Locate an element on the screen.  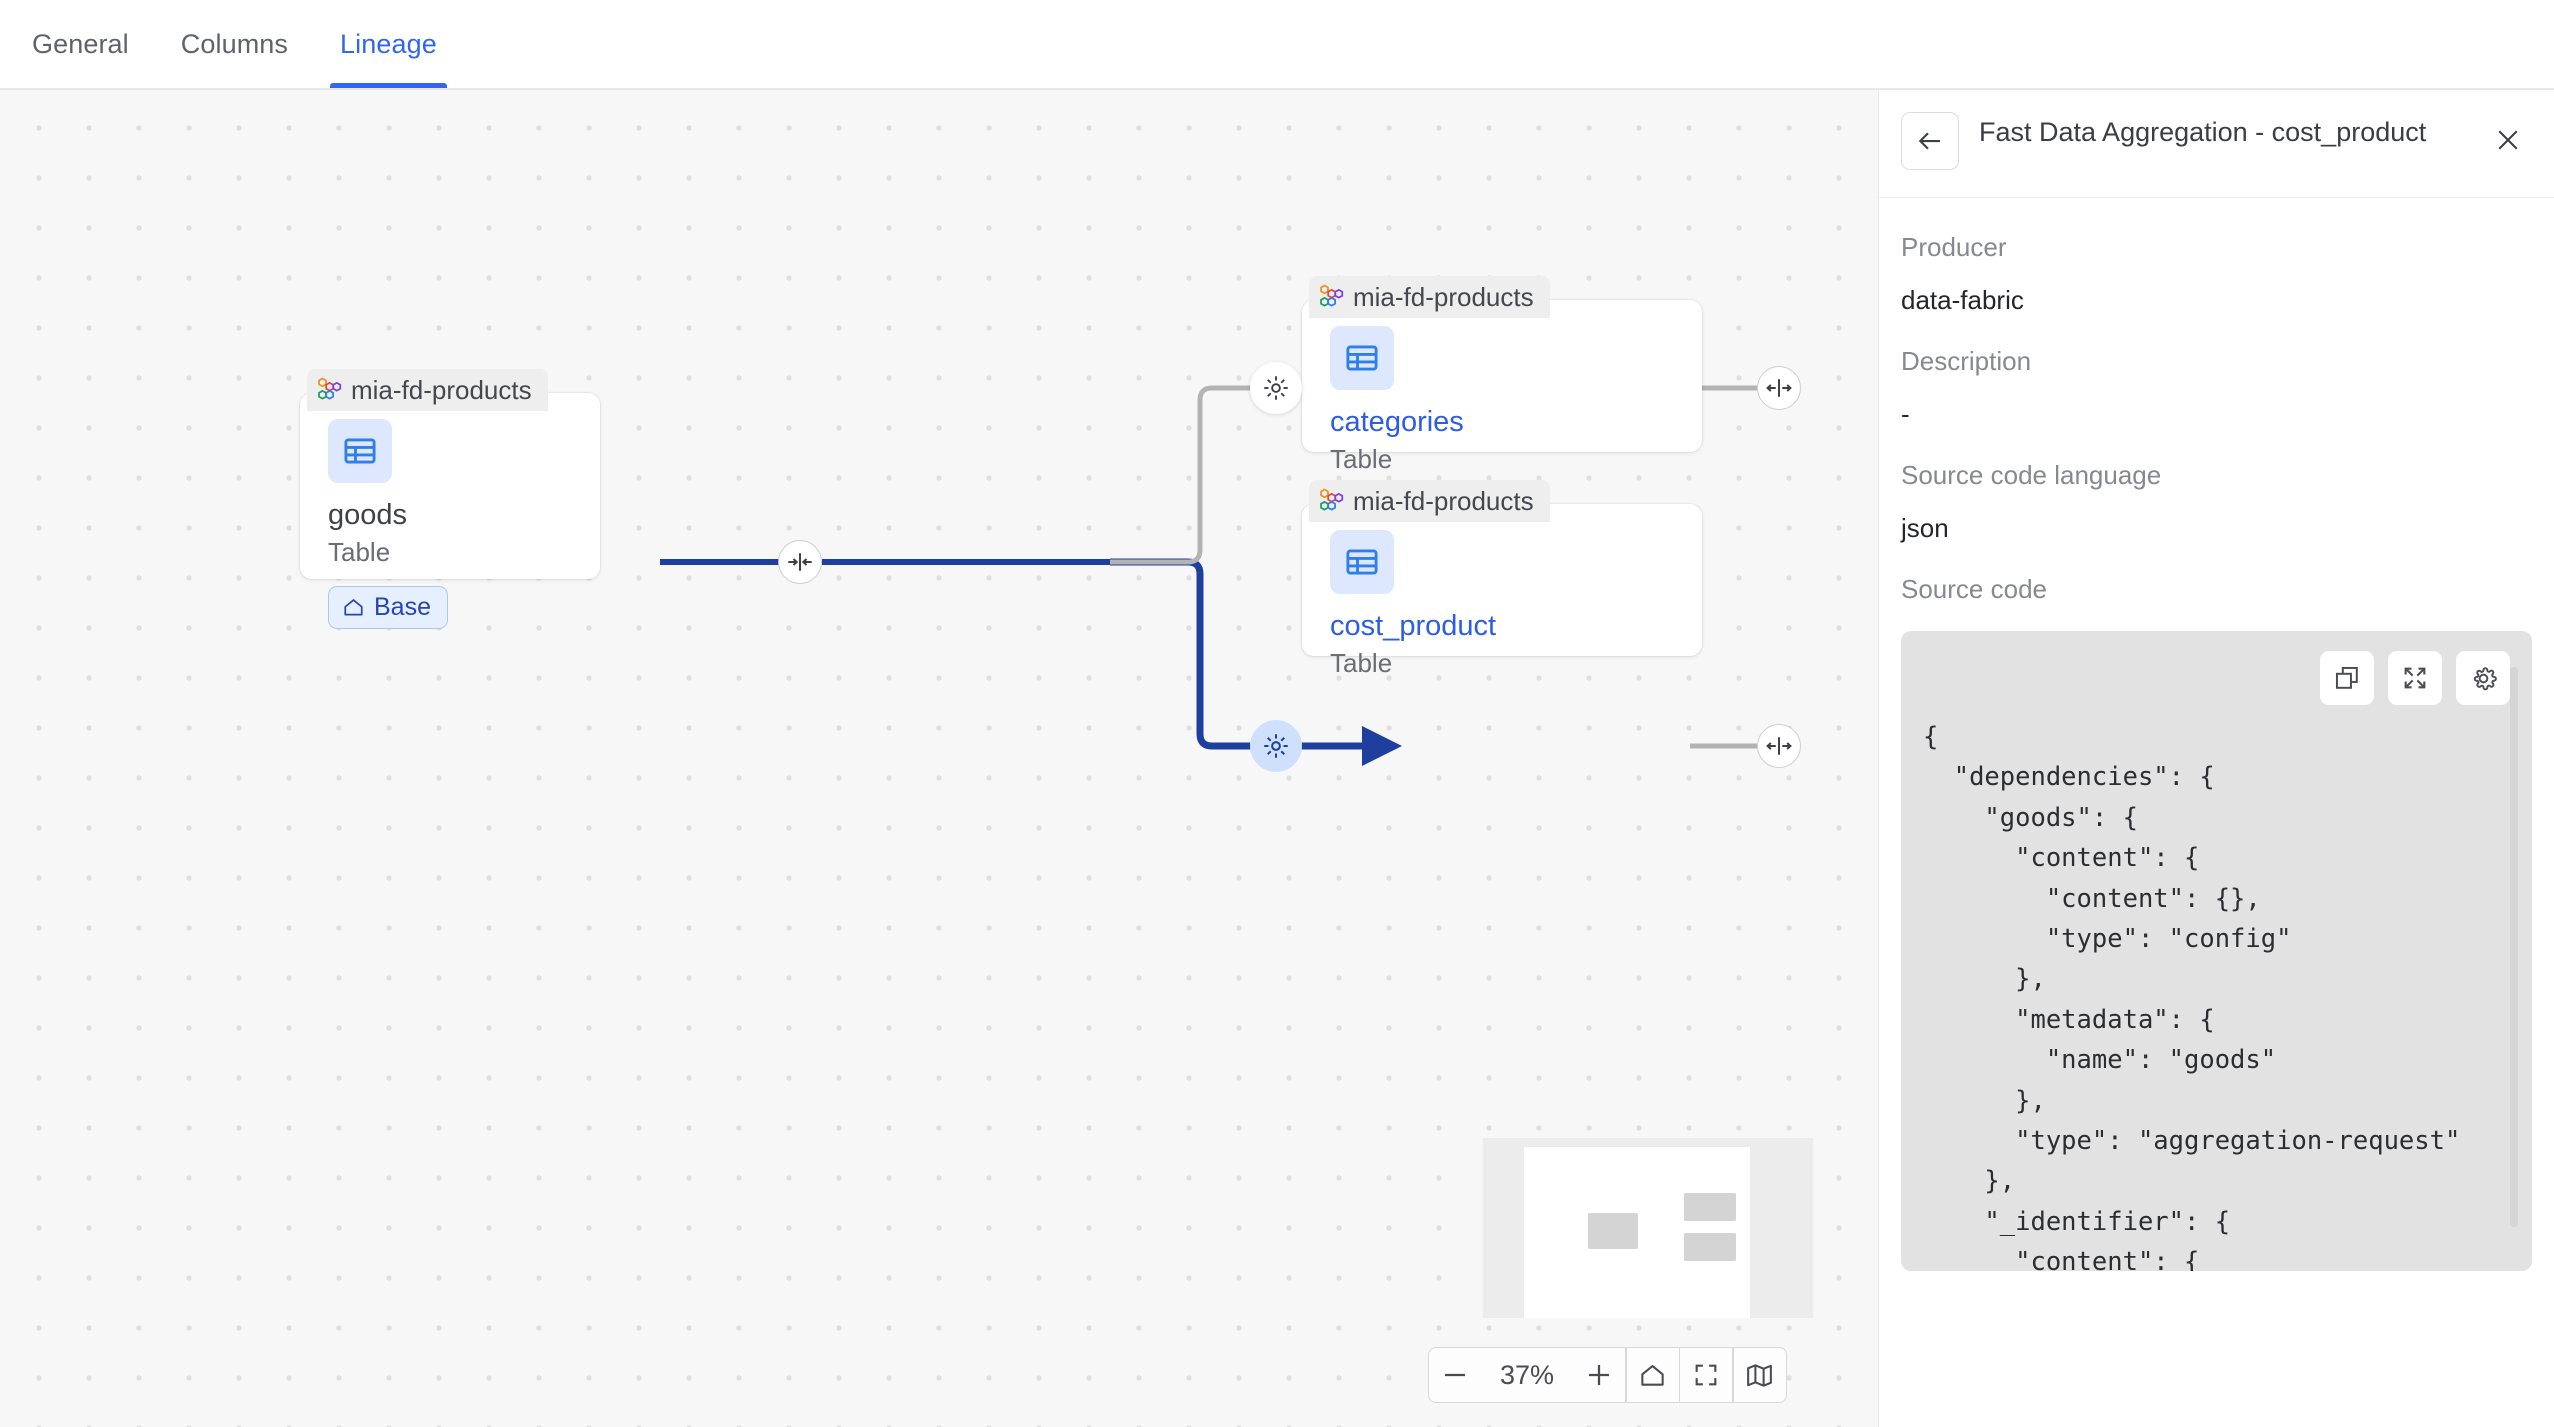
collapse-arrows-icon is located at coordinates (800, 562).